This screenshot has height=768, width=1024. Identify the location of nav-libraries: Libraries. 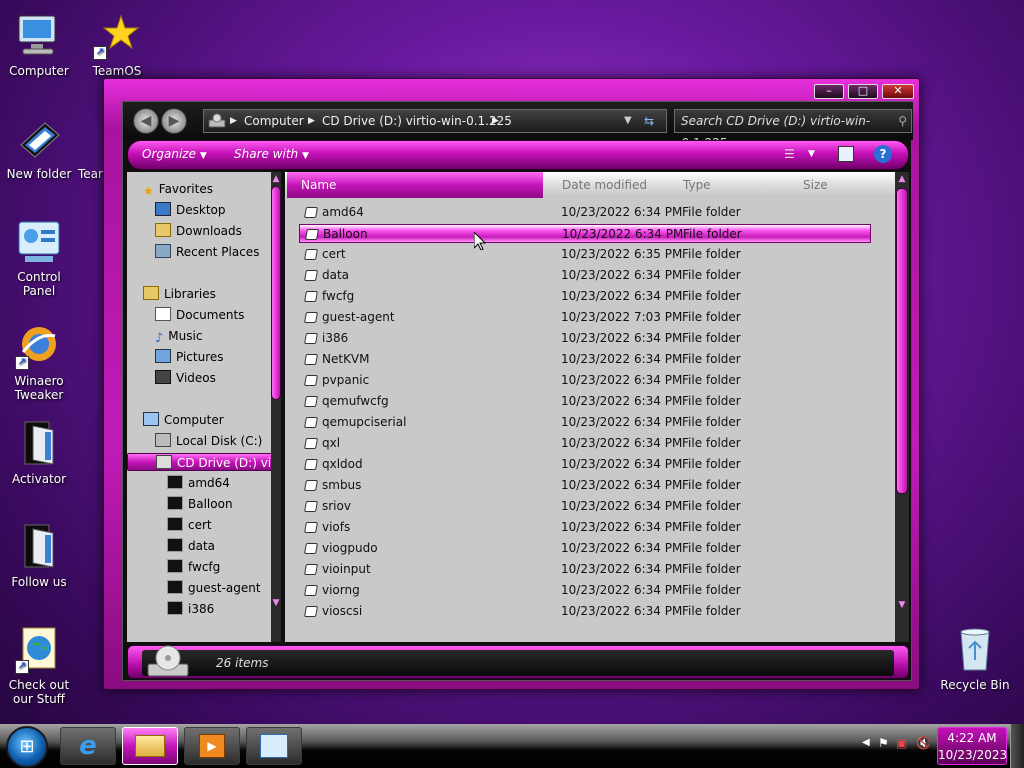
(179, 294).